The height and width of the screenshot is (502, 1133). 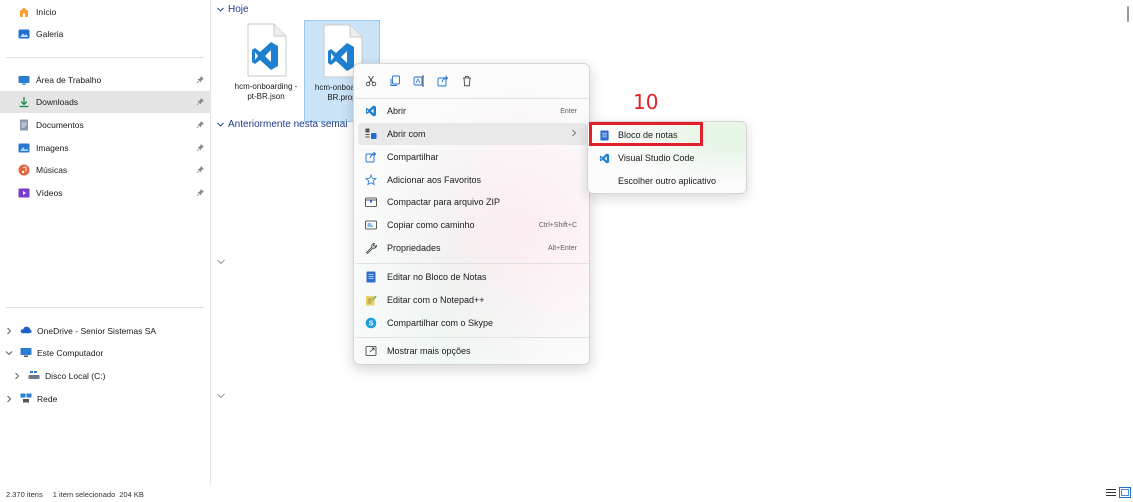 I want to click on menu-item-mais-opcoes: Mostrar mais opções, so click(x=472, y=351).